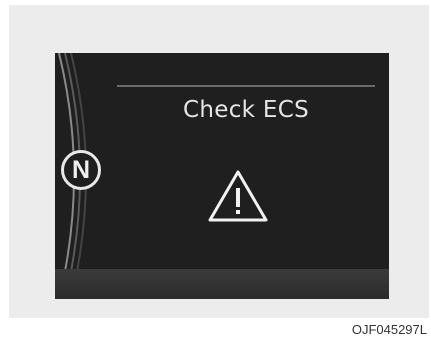  What do you see at coordinates (238, 196) in the screenshot?
I see `warning-triangle-icon` at bounding box center [238, 196].